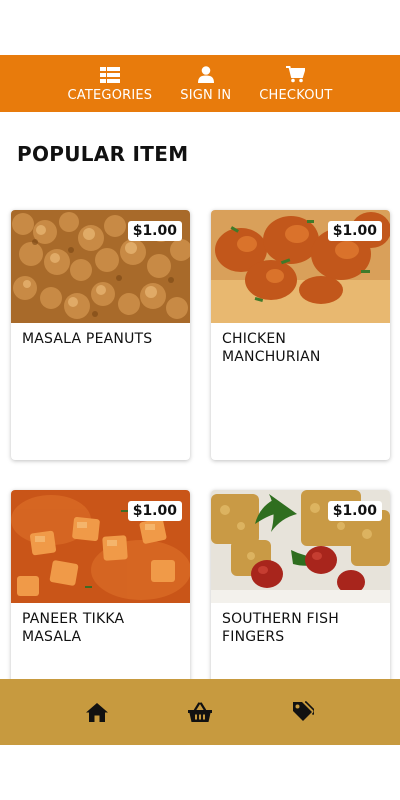  I want to click on product-image-chicken-manchurian: $1.00, so click(300, 266).